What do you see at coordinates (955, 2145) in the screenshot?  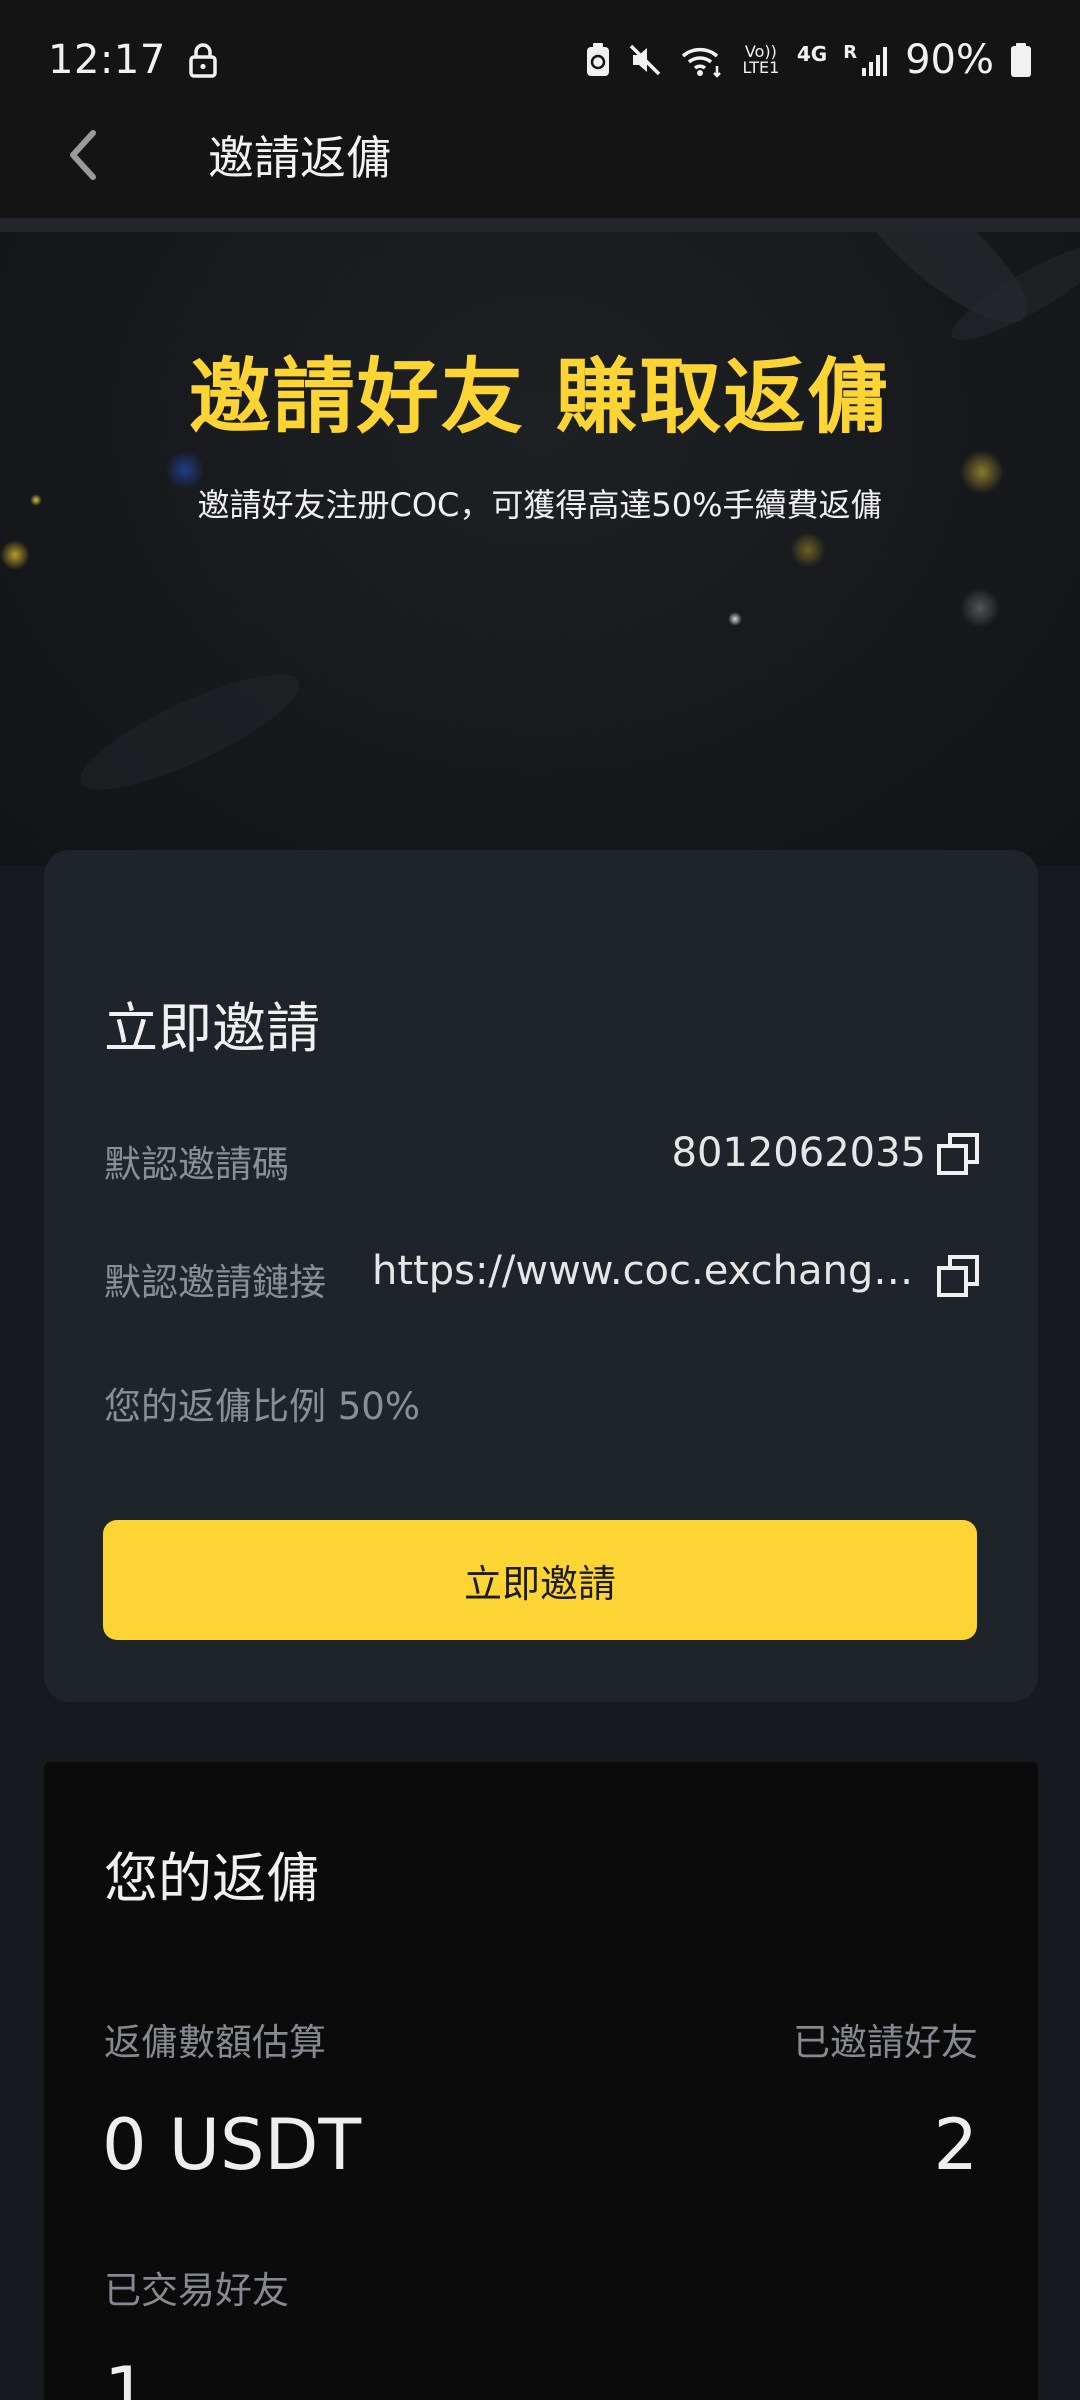 I see `invited-friends-value: 2` at bounding box center [955, 2145].